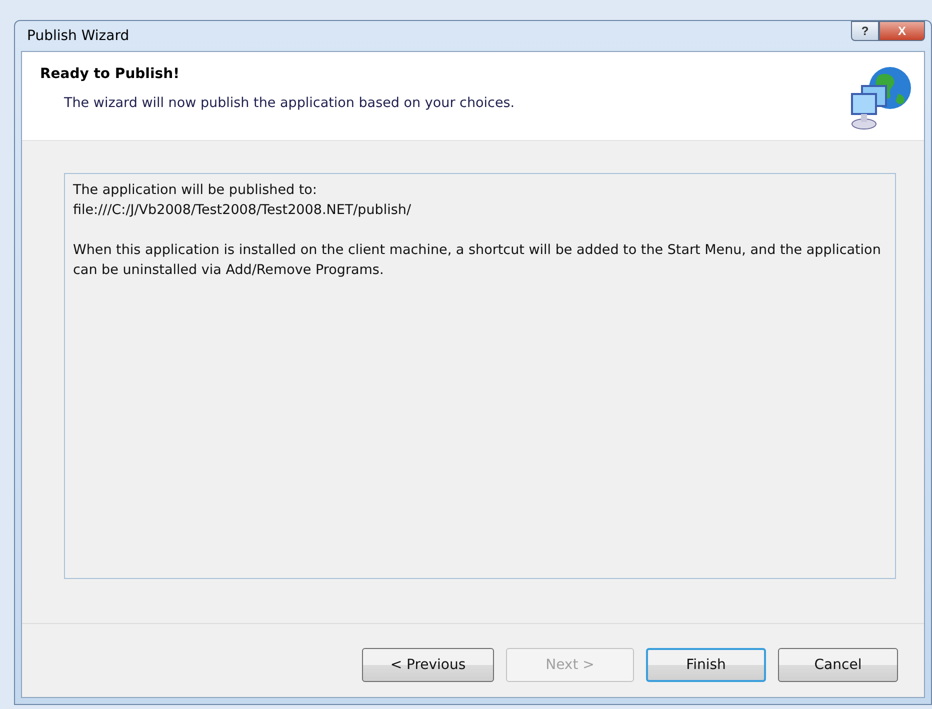 The image size is (932, 709). What do you see at coordinates (78, 36) in the screenshot?
I see `window-title: Publish Wizard` at bounding box center [78, 36].